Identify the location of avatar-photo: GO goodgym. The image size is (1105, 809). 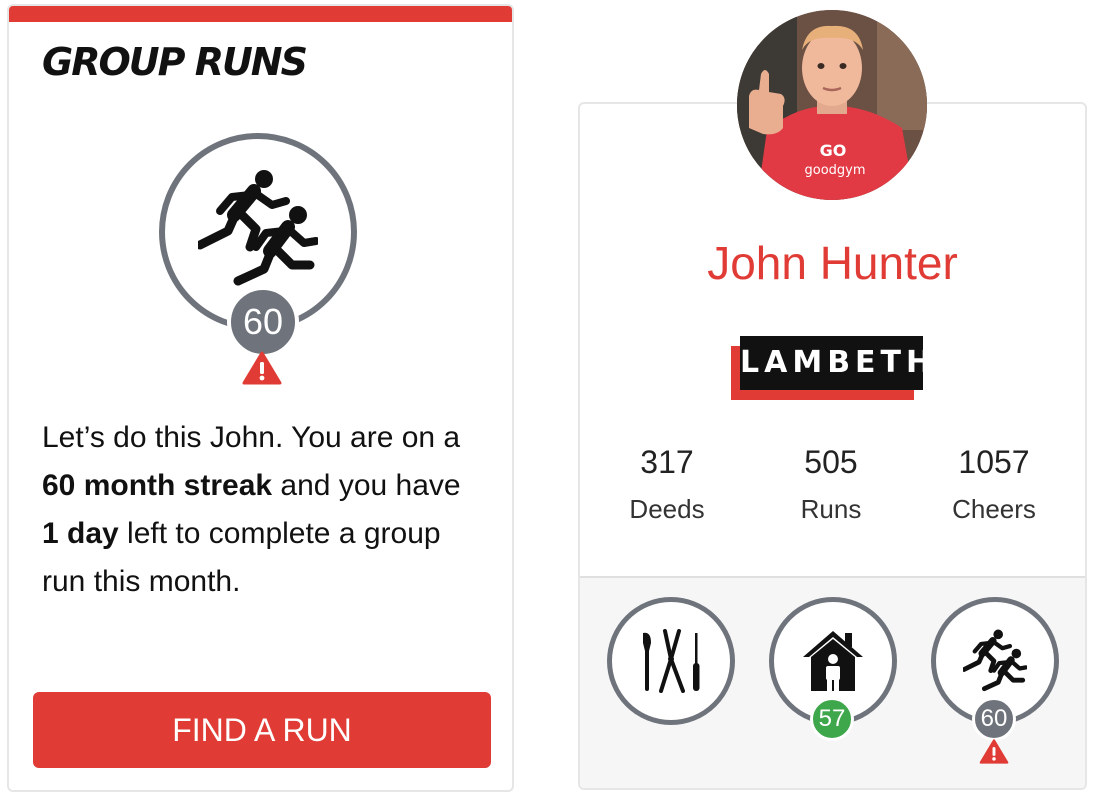
(832, 105).